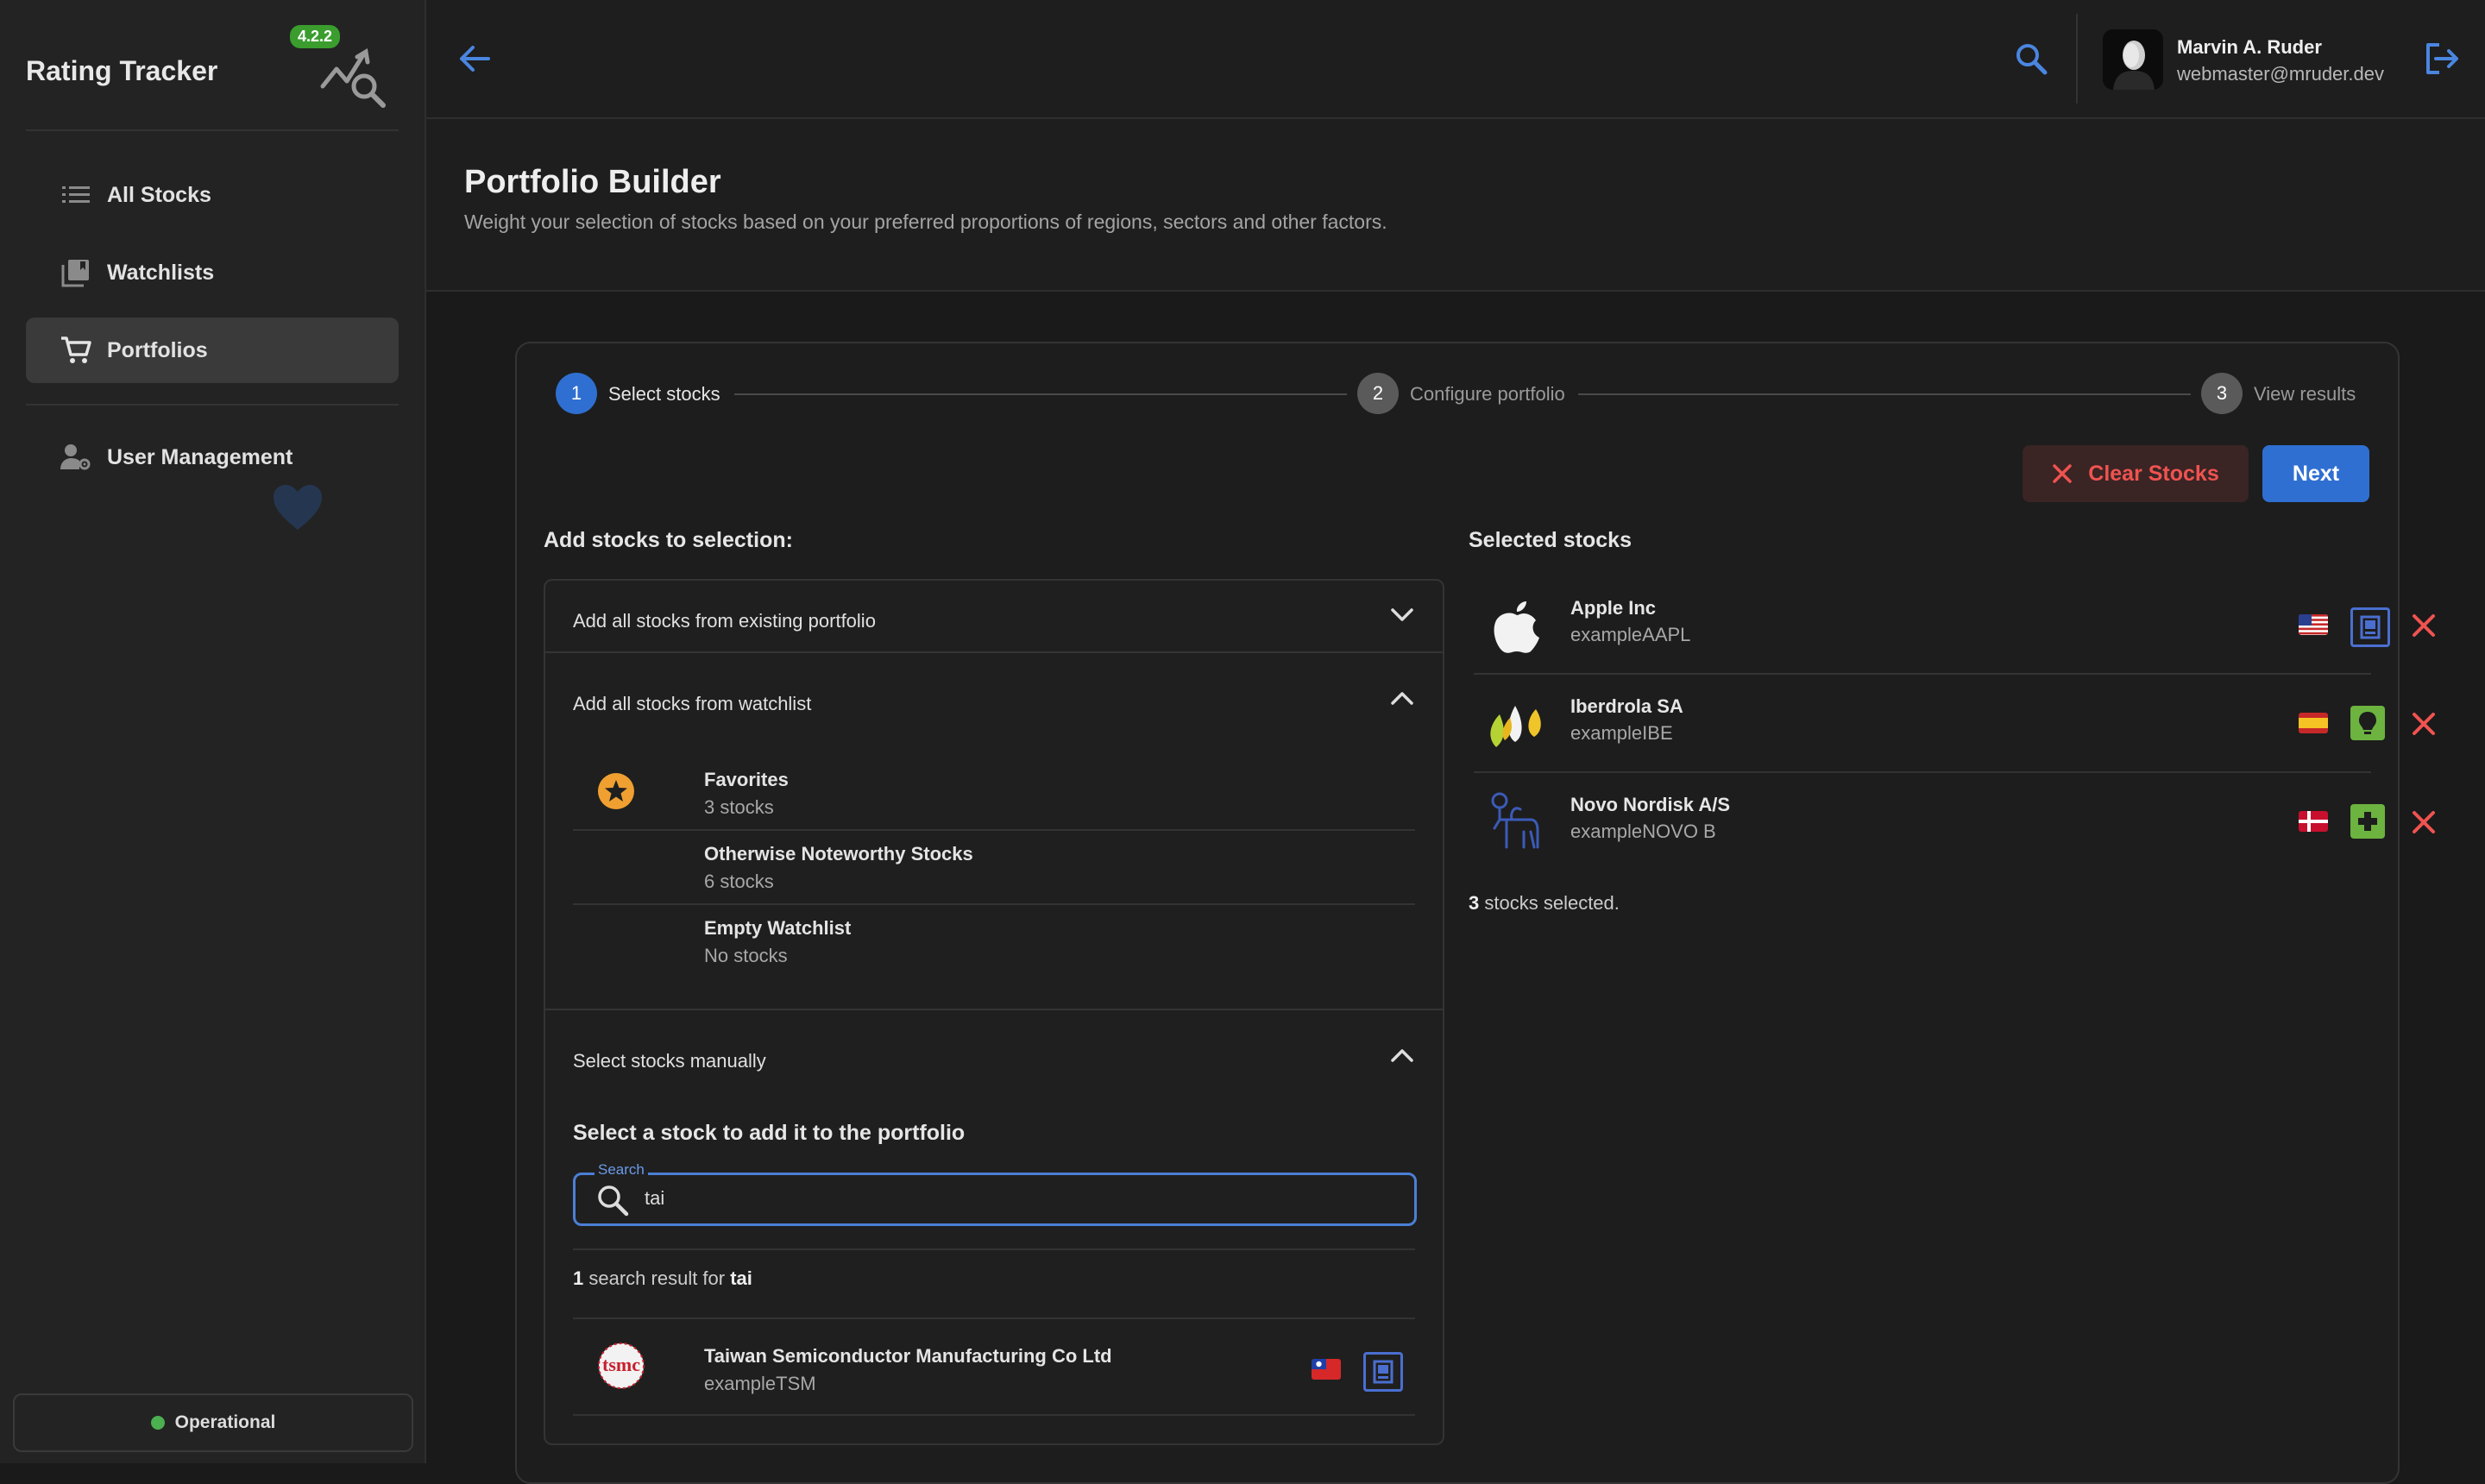 Image resolution: width=2485 pixels, height=1484 pixels. What do you see at coordinates (739, 807) in the screenshot?
I see `watchlist-count: 3 stocks` at bounding box center [739, 807].